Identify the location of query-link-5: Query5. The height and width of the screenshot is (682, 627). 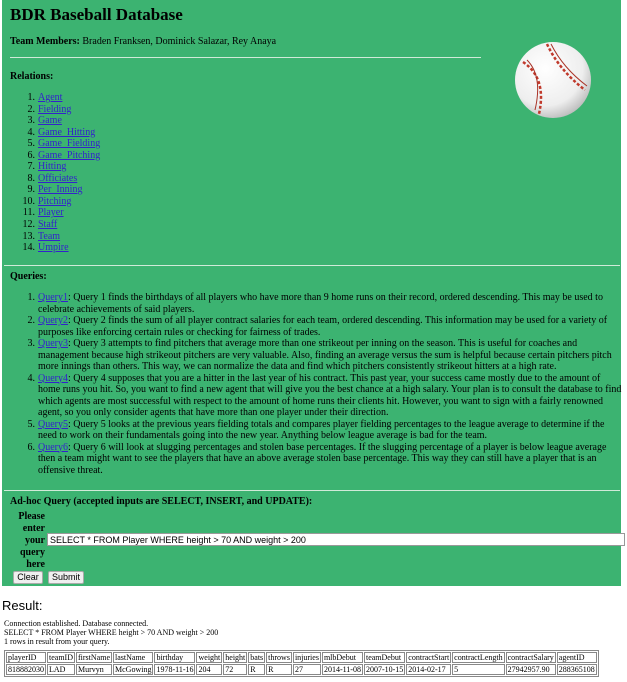
(53, 424).